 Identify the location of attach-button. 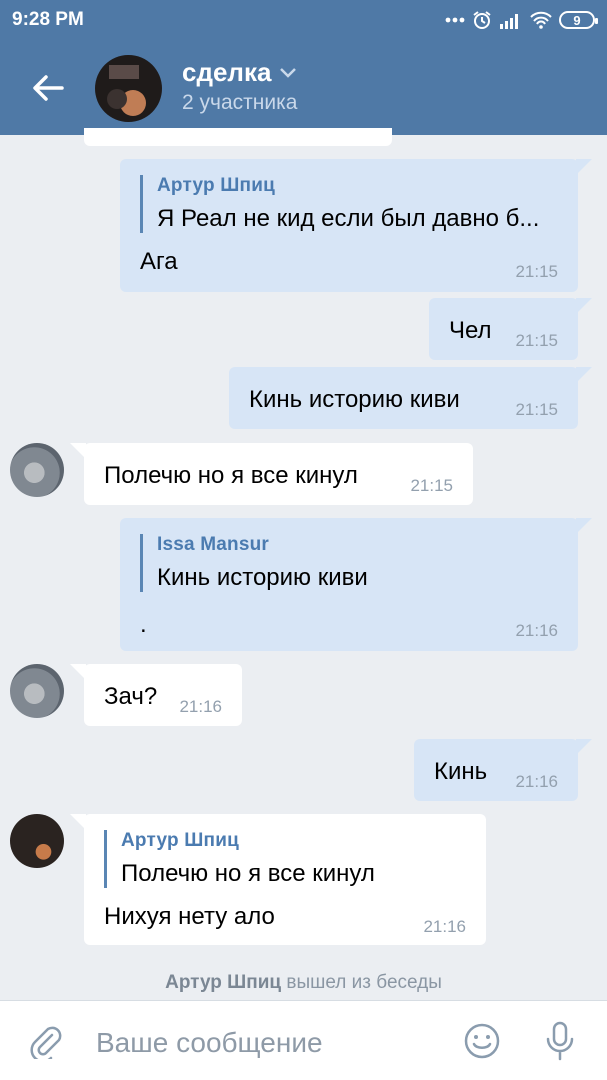
(46, 1041).